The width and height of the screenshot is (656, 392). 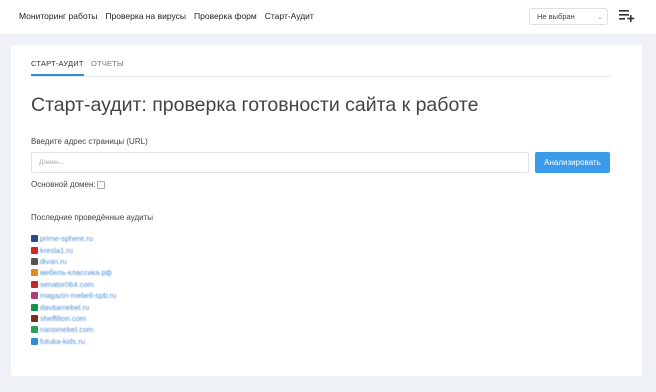 What do you see at coordinates (64, 307) in the screenshot?
I see `audit-link: davitamebel.ru` at bounding box center [64, 307].